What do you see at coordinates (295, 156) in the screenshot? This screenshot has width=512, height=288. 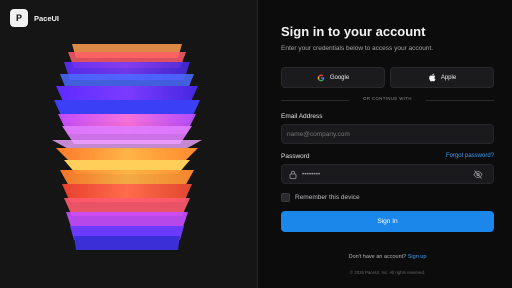 I see `password-label: Password` at bounding box center [295, 156].